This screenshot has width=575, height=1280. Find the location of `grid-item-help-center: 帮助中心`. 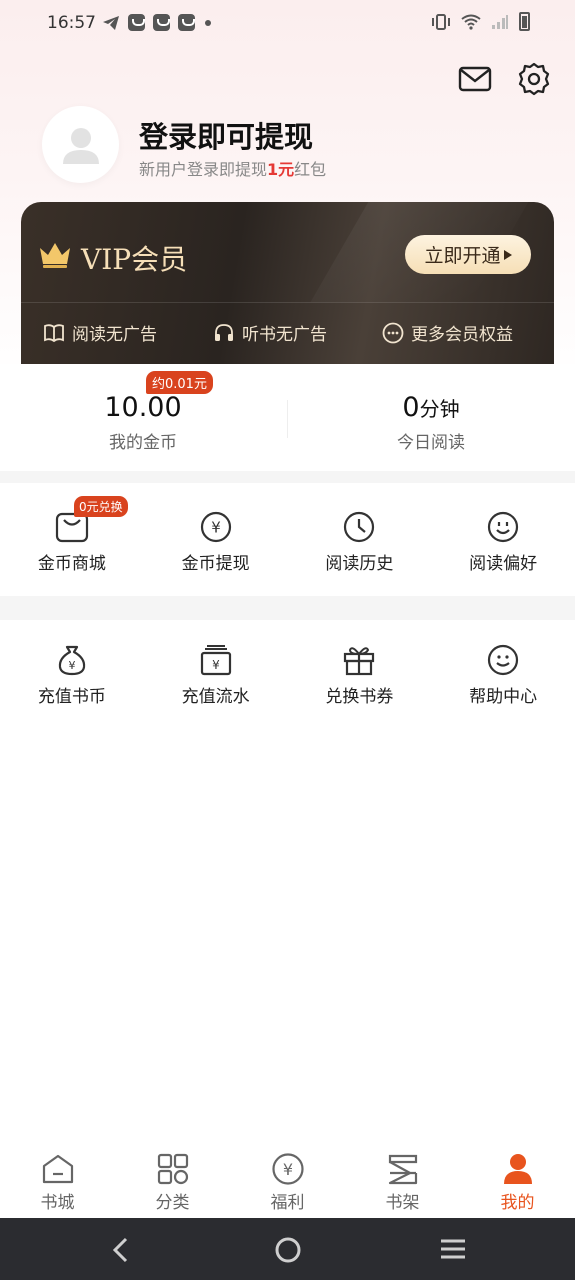

grid-item-help-center: 帮助中心 is located at coordinates (503, 684).